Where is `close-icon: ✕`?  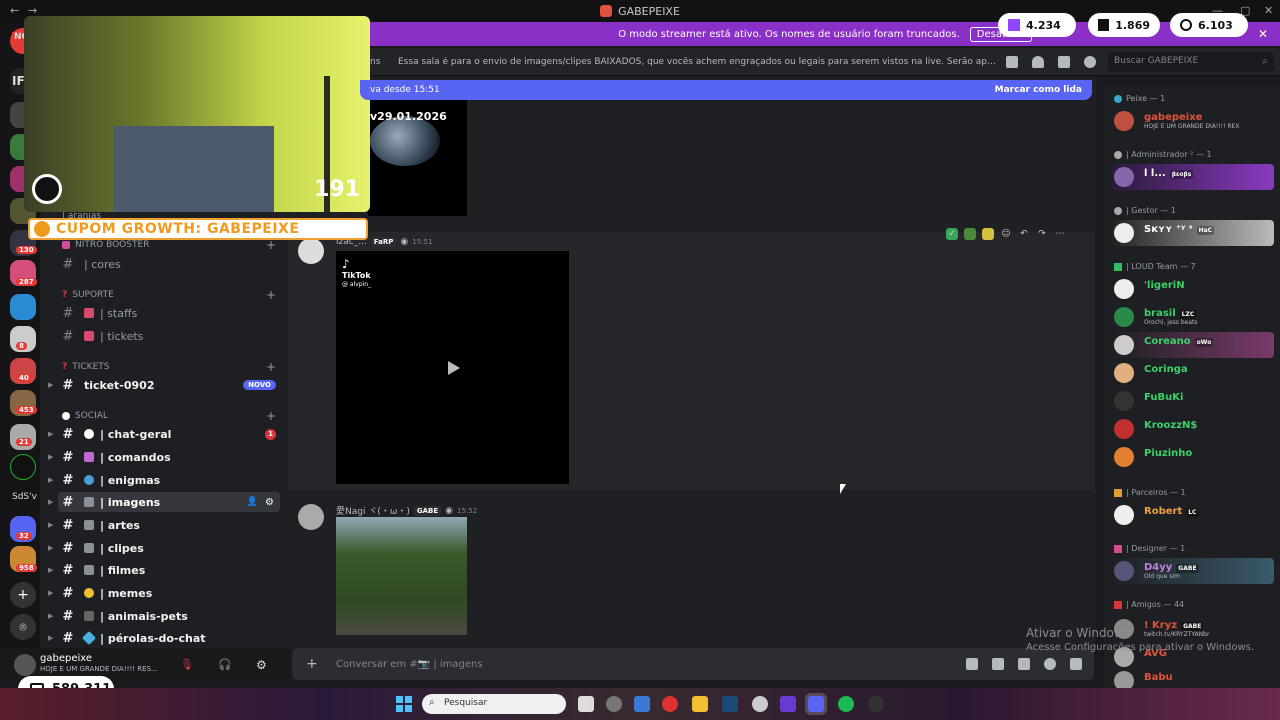 close-icon: ✕ is located at coordinates (1263, 34).